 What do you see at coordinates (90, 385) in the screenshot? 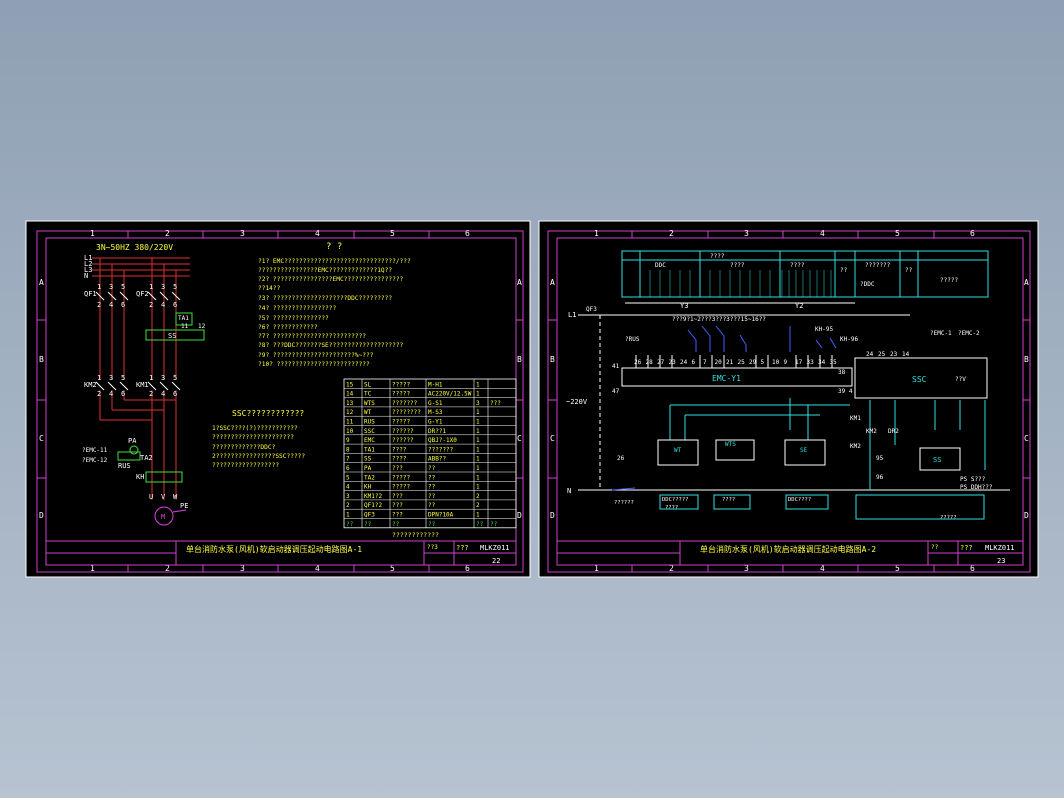
I see `km2-label: KM2` at bounding box center [90, 385].